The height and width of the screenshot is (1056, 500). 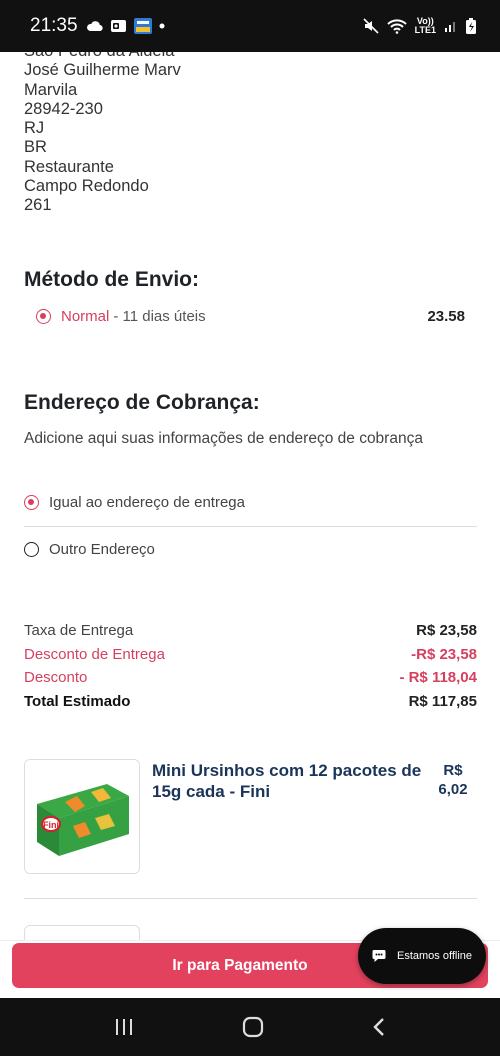 I want to click on system-icons: Vo)) LTE1, so click(x=419, y=26).